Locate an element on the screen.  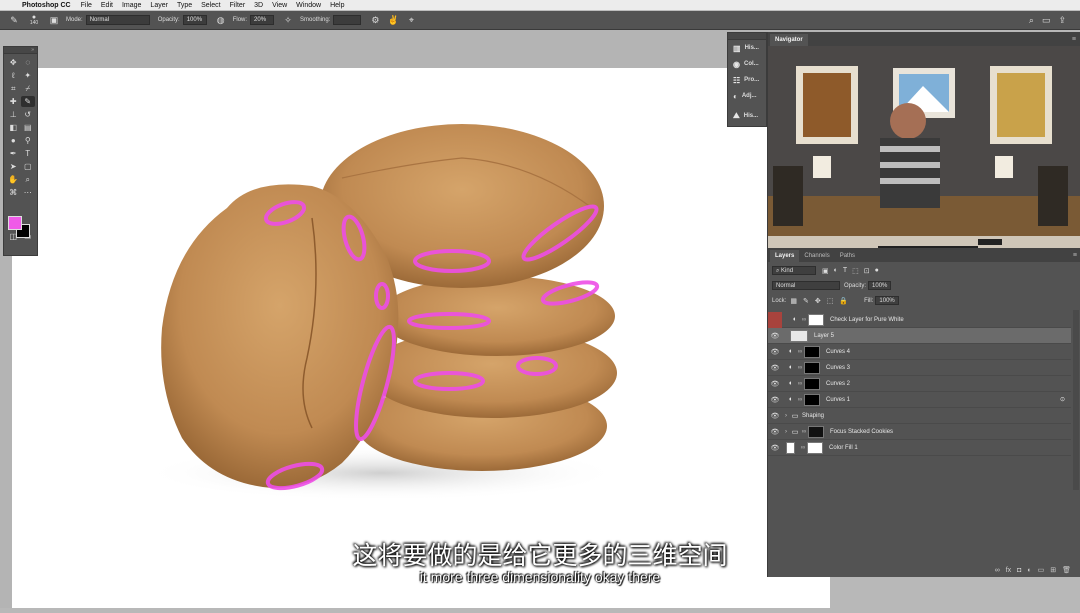
menu-select: Select is located at coordinates (210, 5).